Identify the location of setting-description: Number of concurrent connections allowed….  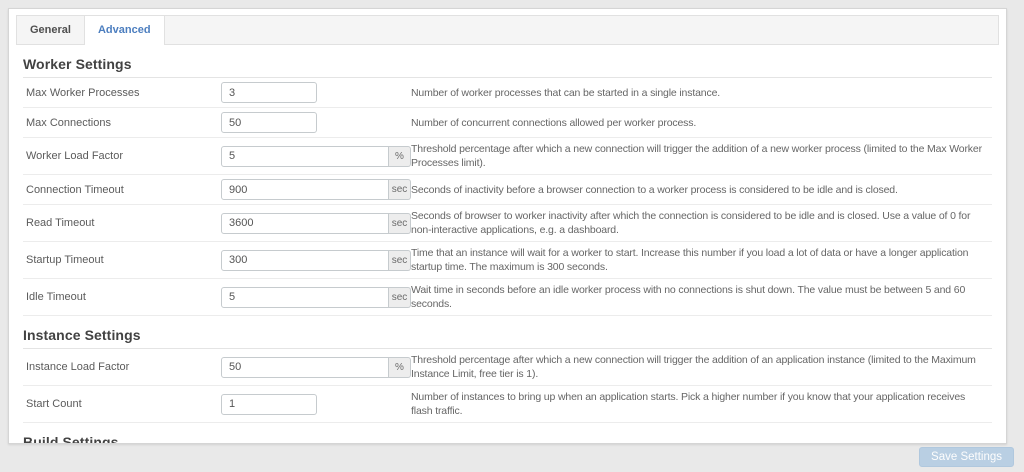
(554, 122).